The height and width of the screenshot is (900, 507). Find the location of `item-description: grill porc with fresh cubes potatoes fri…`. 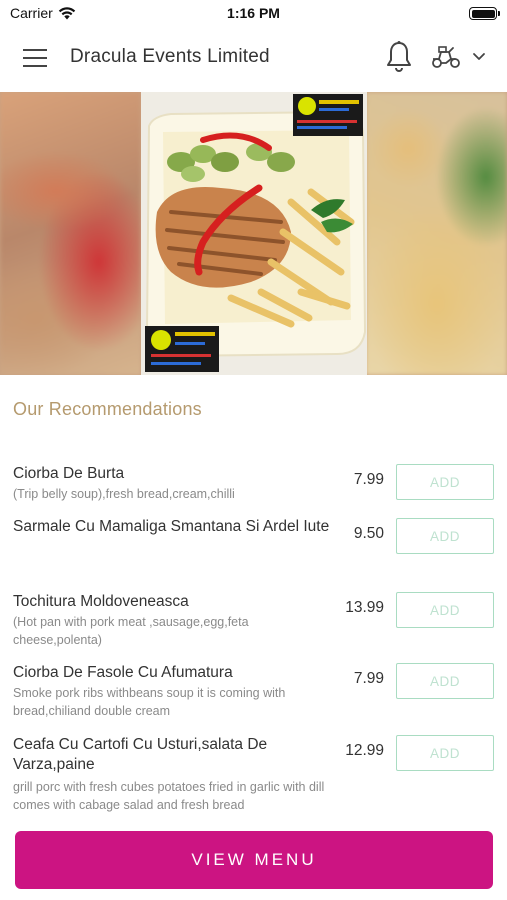

item-description: grill porc with fresh cubes potatoes fri… is located at coordinates (169, 796).